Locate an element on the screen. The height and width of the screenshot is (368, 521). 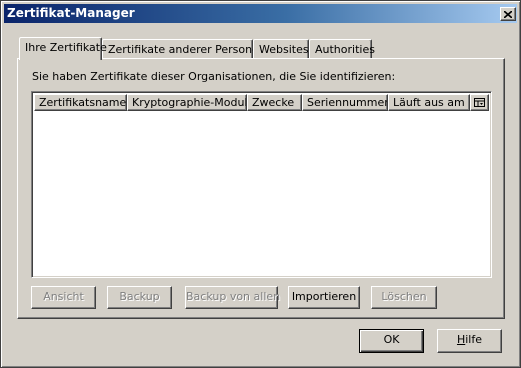
help-button: Hilfe is located at coordinates (469, 341).